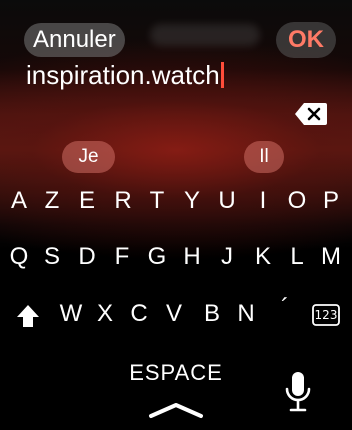  What do you see at coordinates (19, 201) in the screenshot?
I see `key-a: A` at bounding box center [19, 201].